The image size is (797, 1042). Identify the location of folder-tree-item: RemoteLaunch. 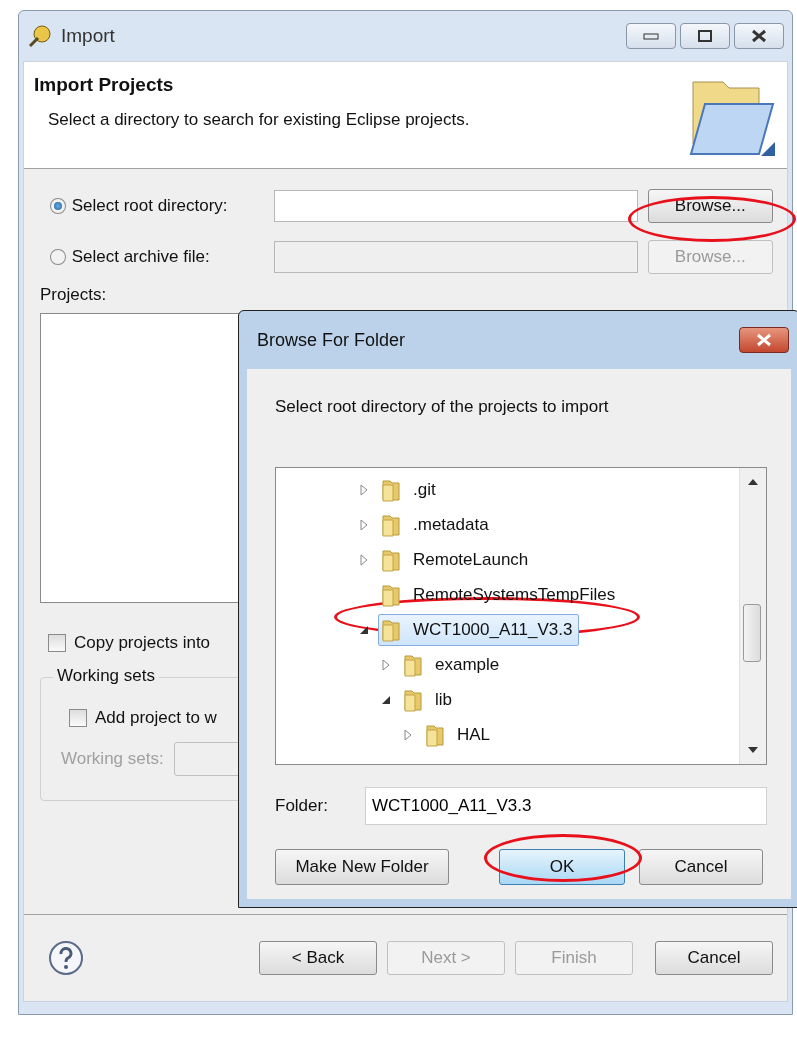
(457, 559).